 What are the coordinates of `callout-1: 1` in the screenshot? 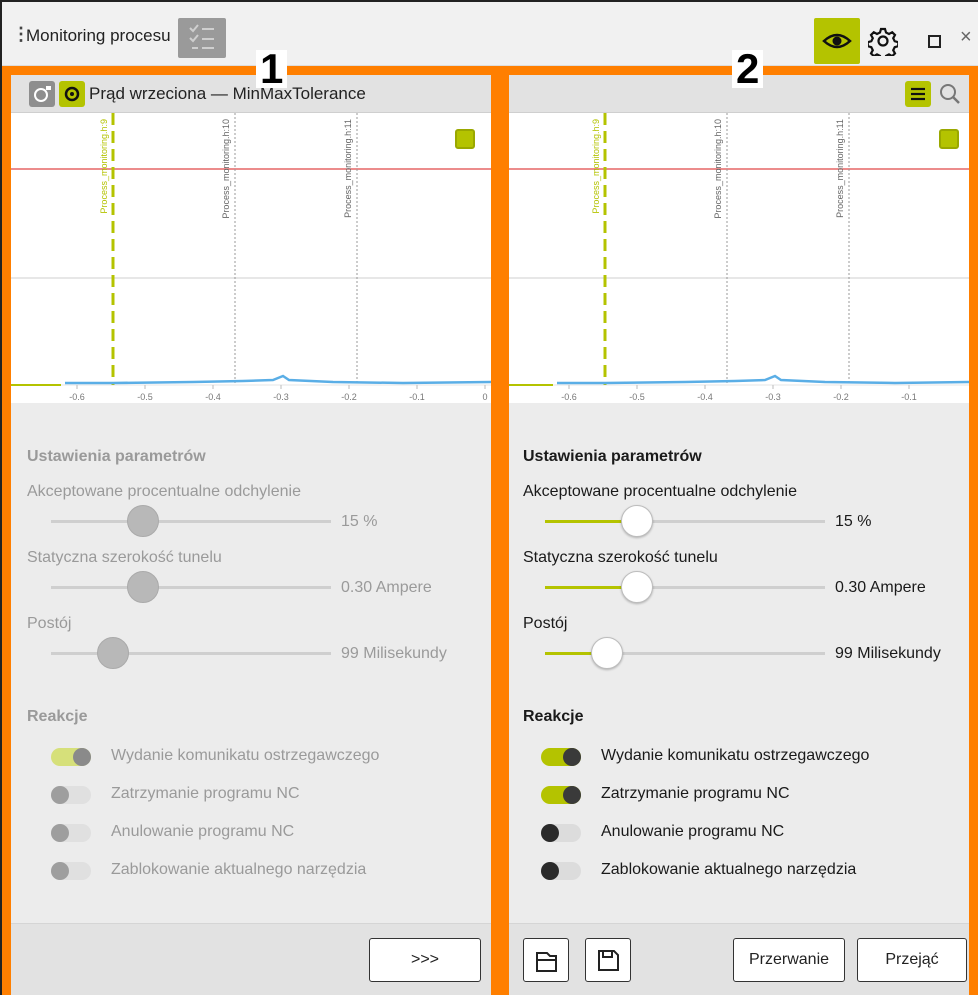 It's located at (272, 69).